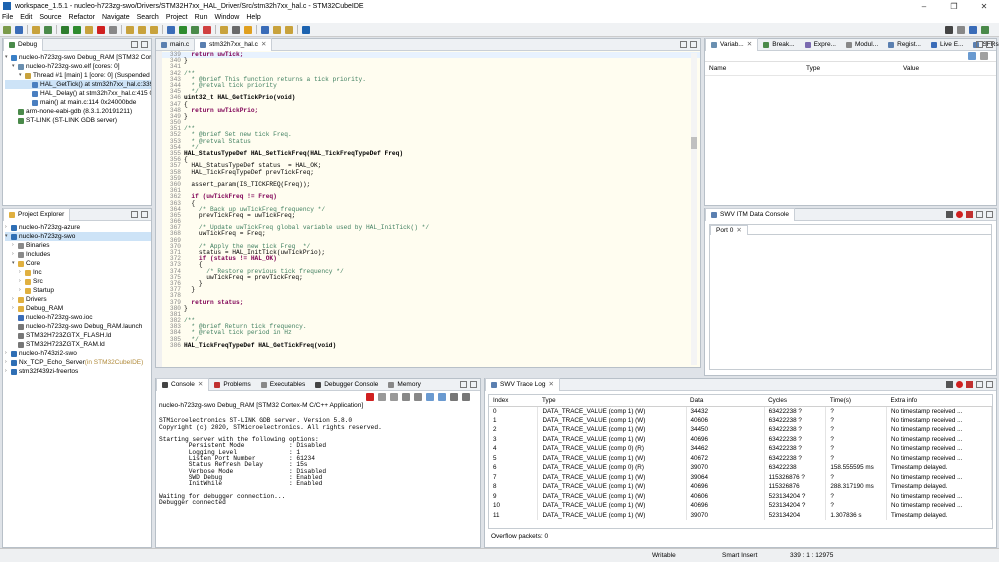 Image resolution: width=999 pixels, height=562 pixels. I want to click on resume-icon, so click(77, 29).